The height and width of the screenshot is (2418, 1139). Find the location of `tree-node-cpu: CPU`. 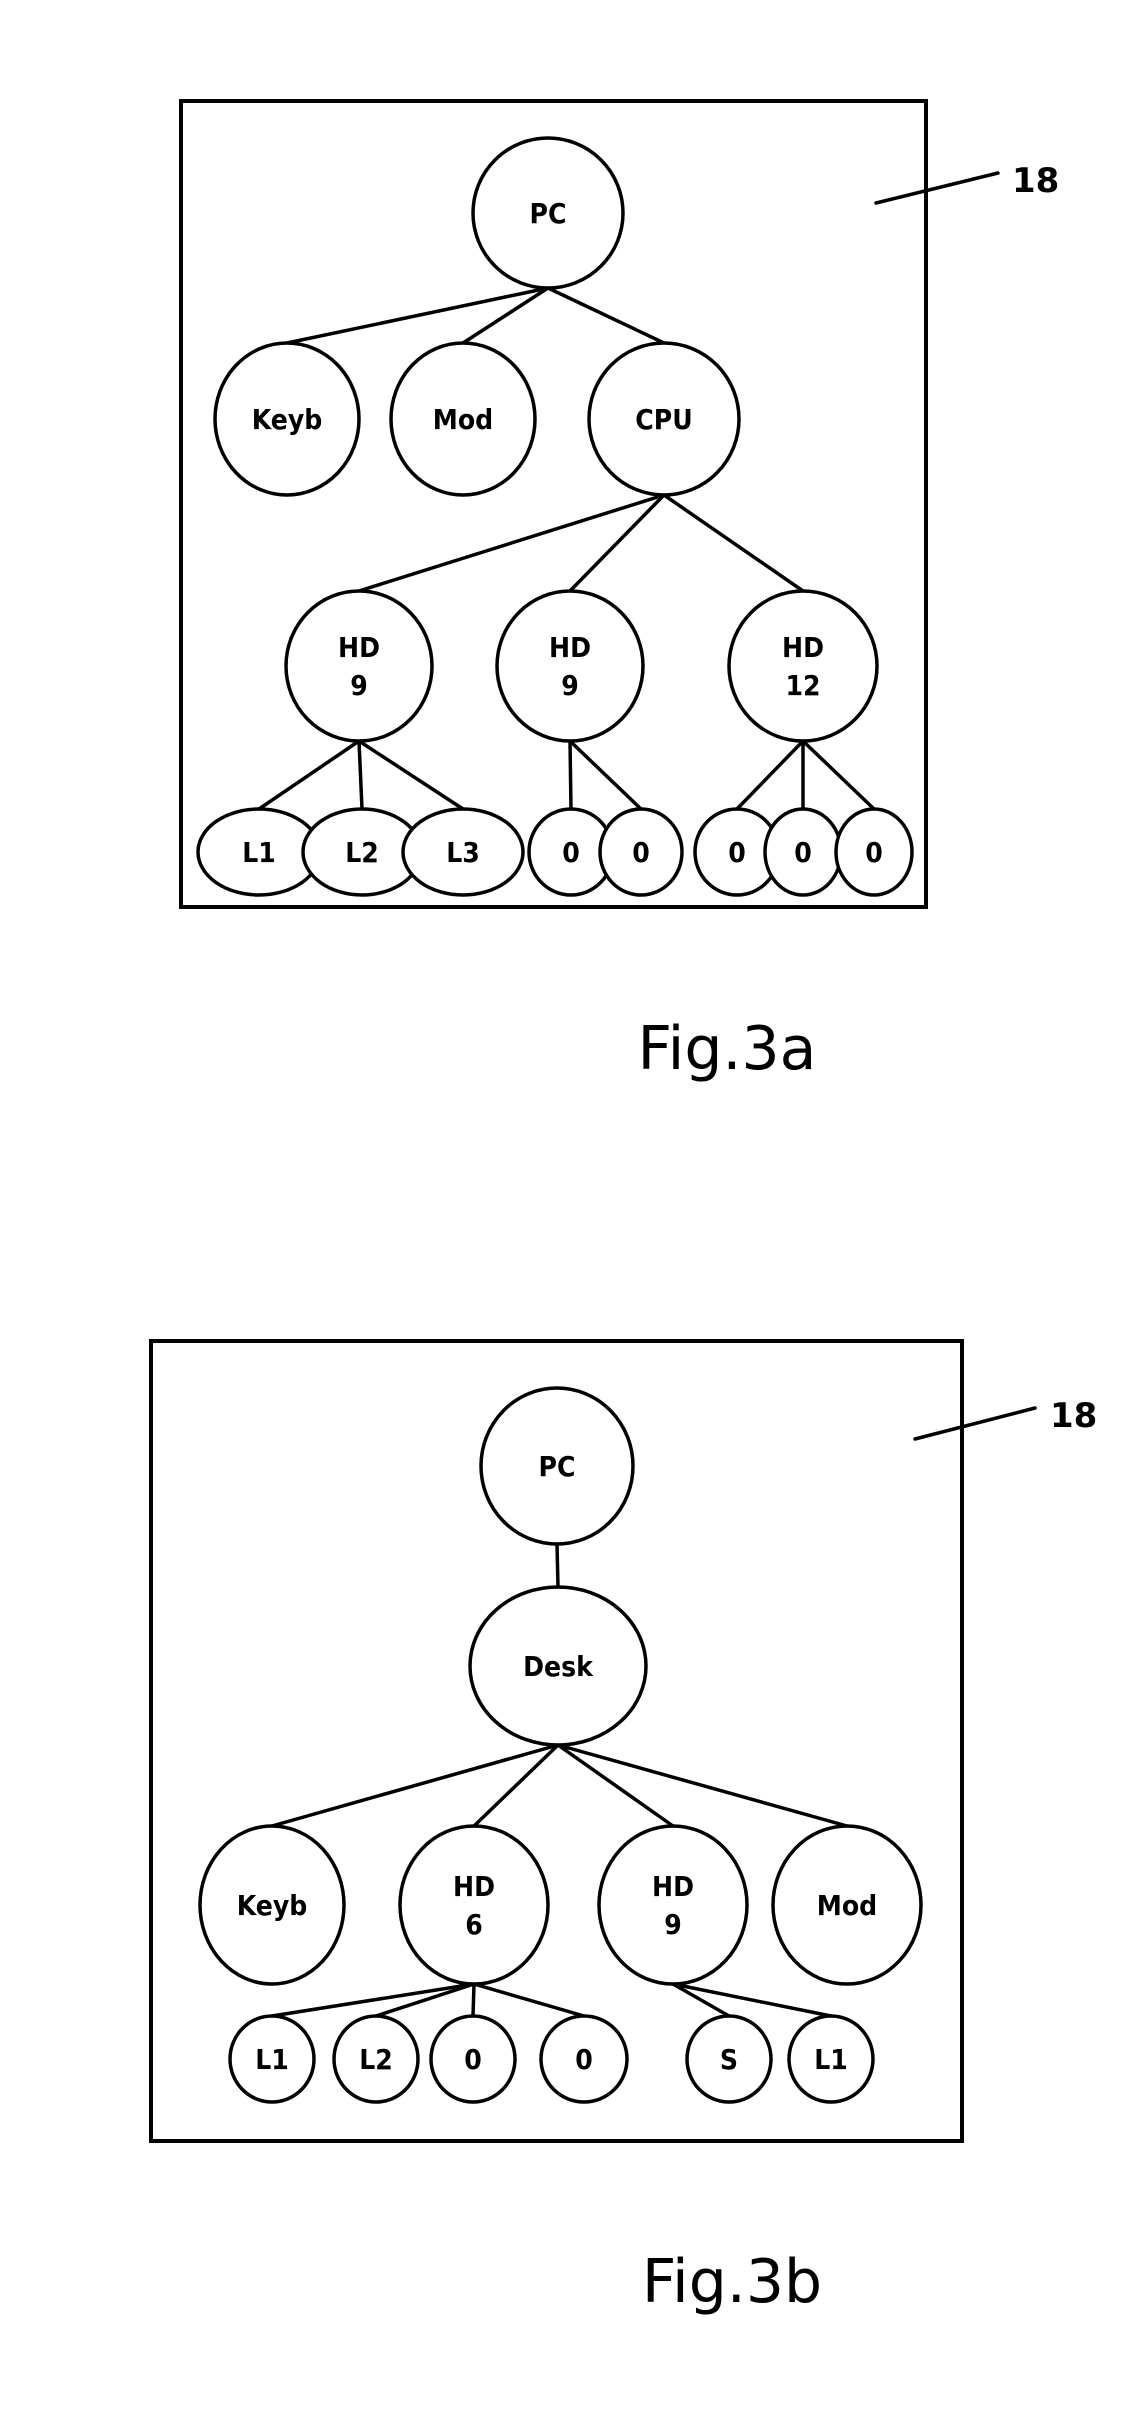

tree-node-cpu: CPU is located at coordinates (664, 419).